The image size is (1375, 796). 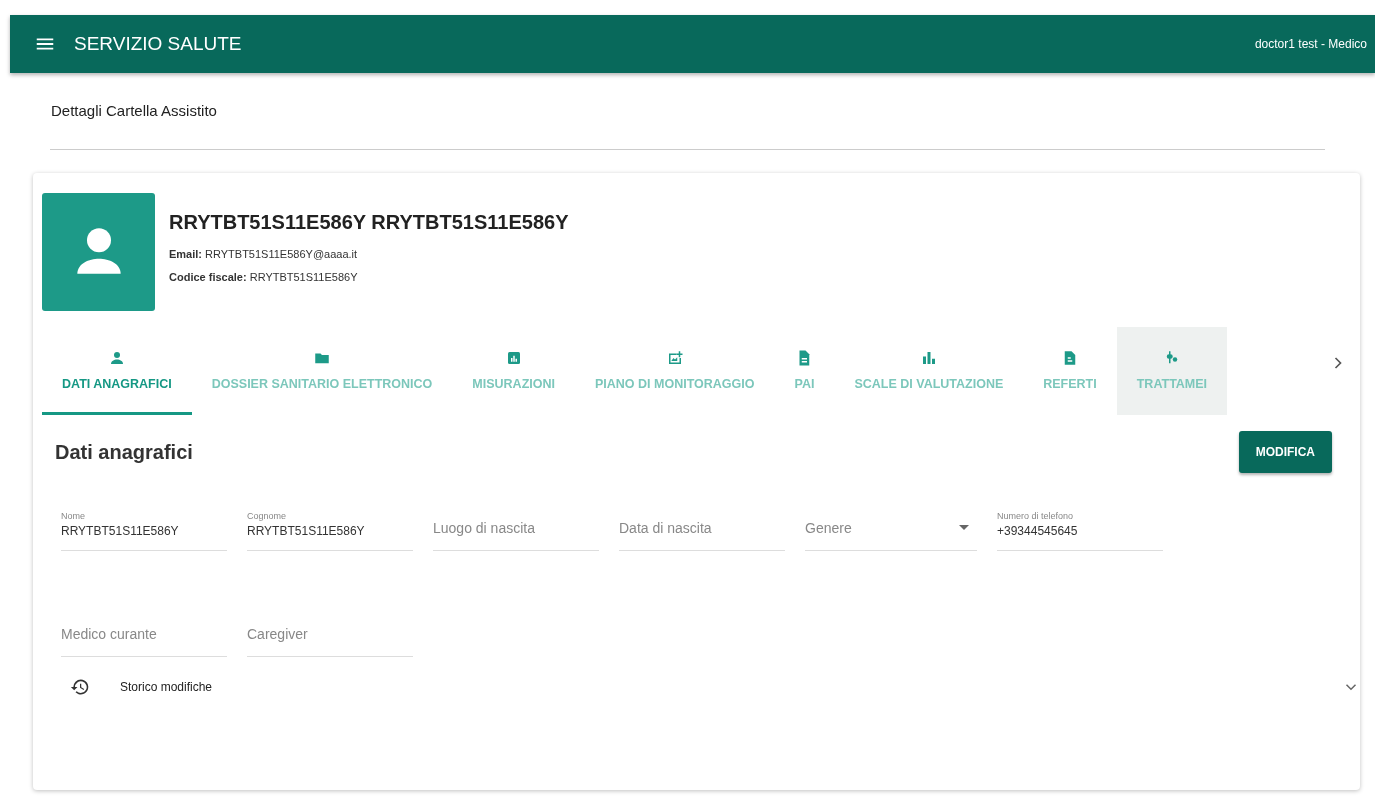 What do you see at coordinates (1080, 526) in the screenshot?
I see `input-field: Numero di telefono +39344545645` at bounding box center [1080, 526].